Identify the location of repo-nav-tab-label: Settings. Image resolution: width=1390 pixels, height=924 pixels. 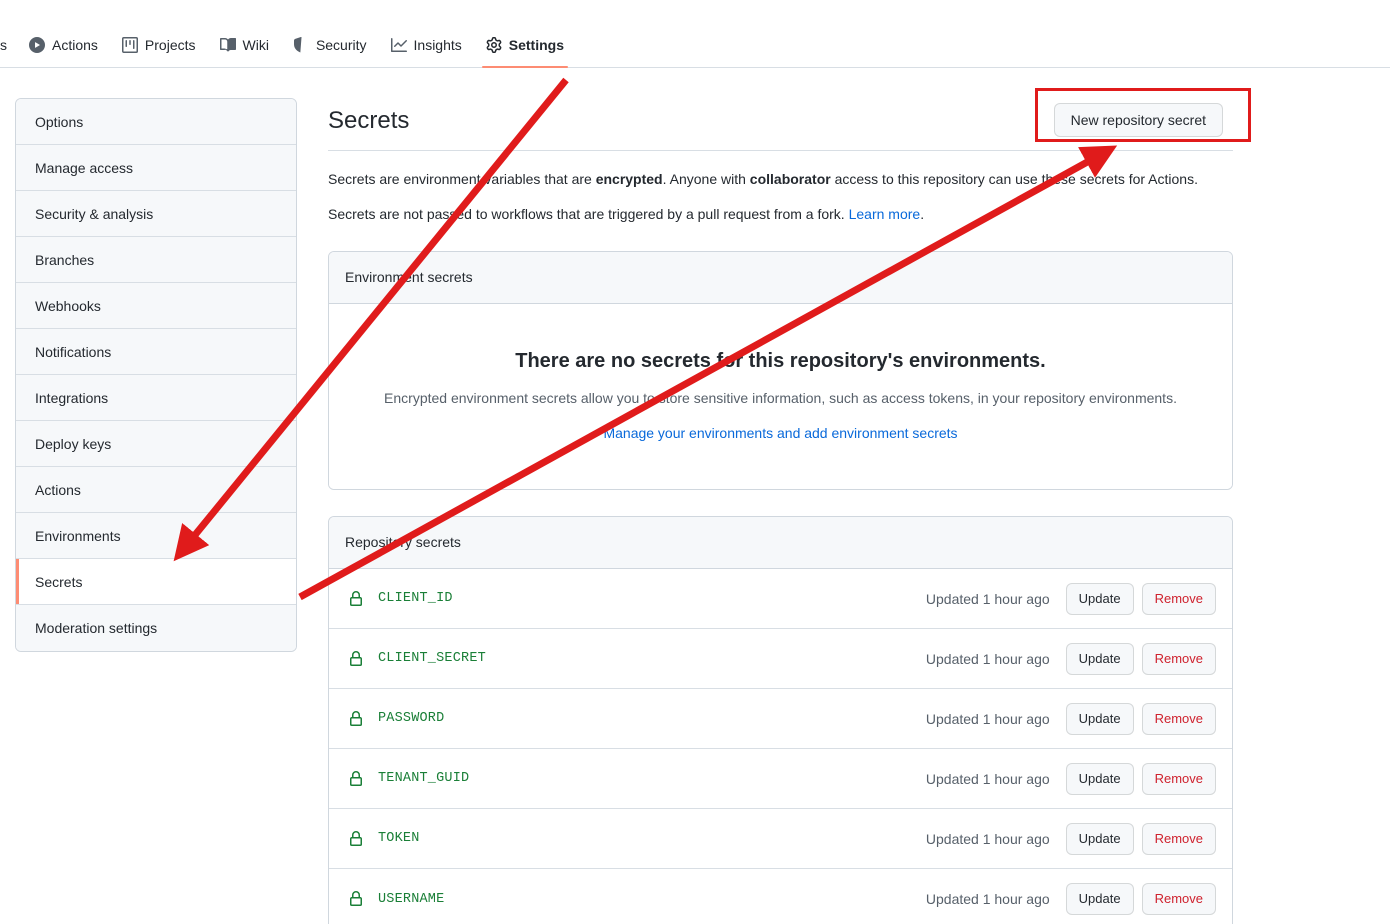
(536, 45).